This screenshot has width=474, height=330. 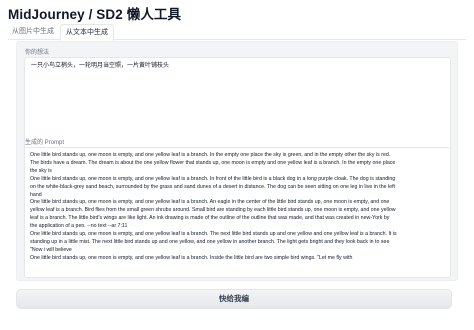 I want to click on prompt-line: hand, so click(x=36, y=194).